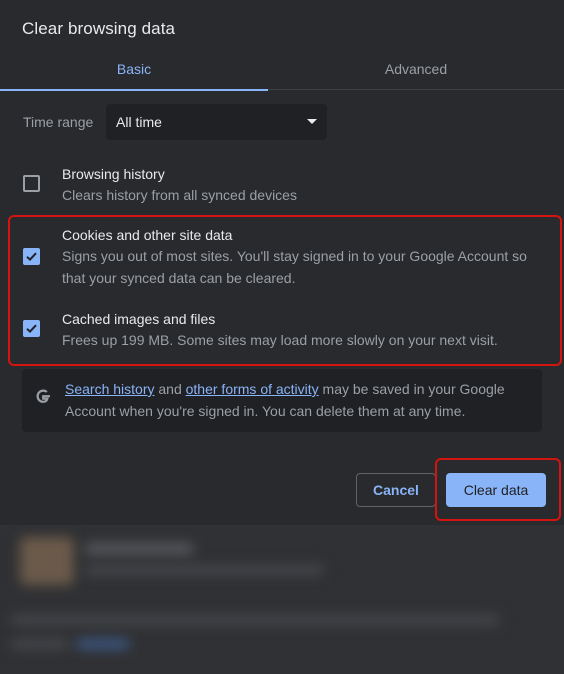  I want to click on tab-advanced: Advanced, so click(416, 69).